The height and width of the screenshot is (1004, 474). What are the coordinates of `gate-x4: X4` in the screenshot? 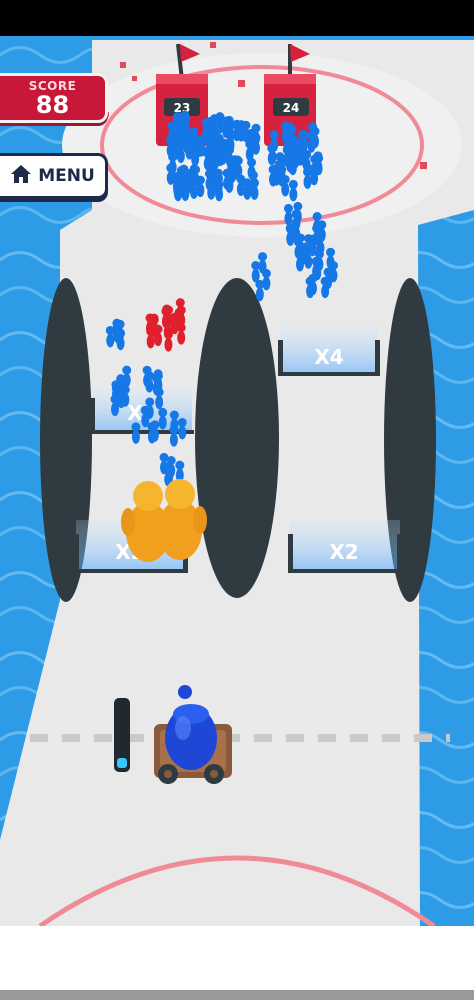 It's located at (329, 351).